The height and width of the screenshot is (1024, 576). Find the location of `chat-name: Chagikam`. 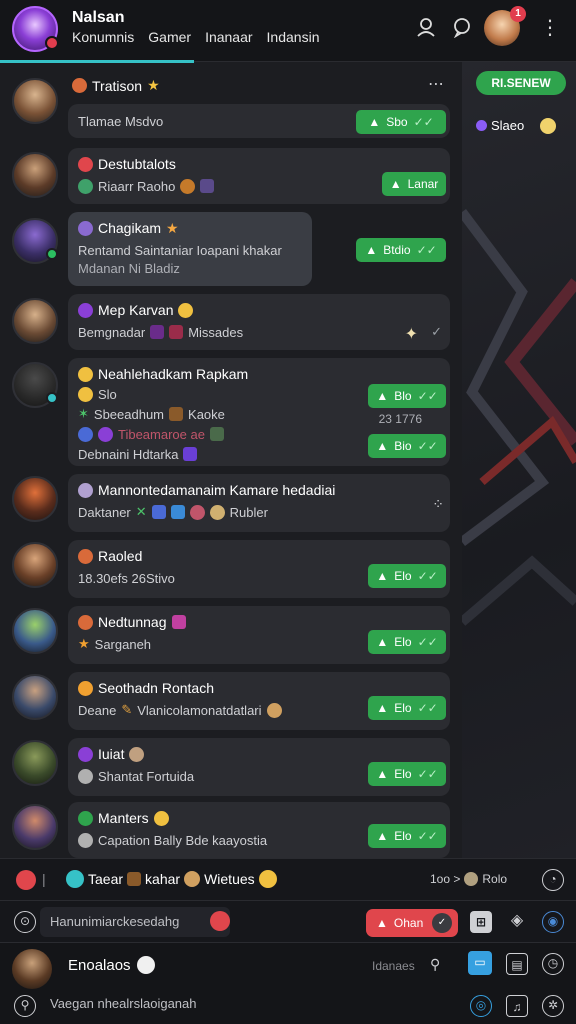

chat-name: Chagikam is located at coordinates (130, 228).